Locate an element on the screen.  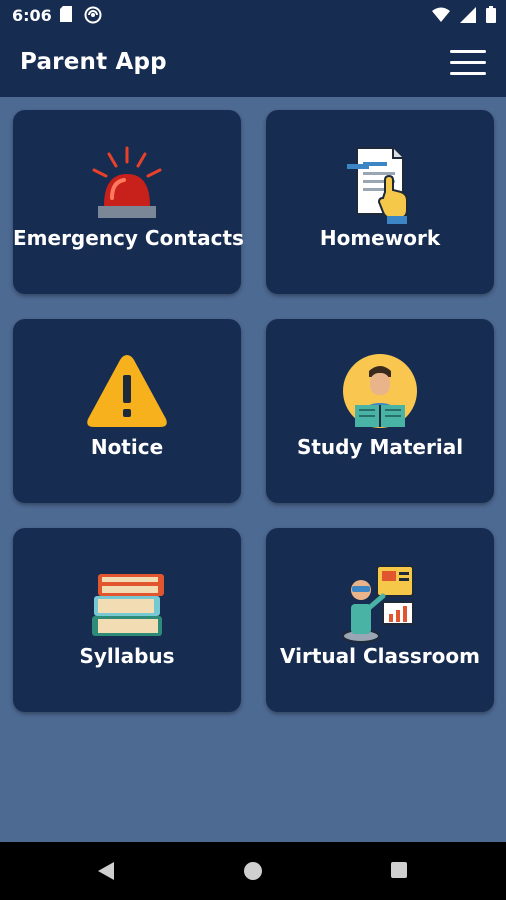
tile-label: Homework is located at coordinates (380, 238).